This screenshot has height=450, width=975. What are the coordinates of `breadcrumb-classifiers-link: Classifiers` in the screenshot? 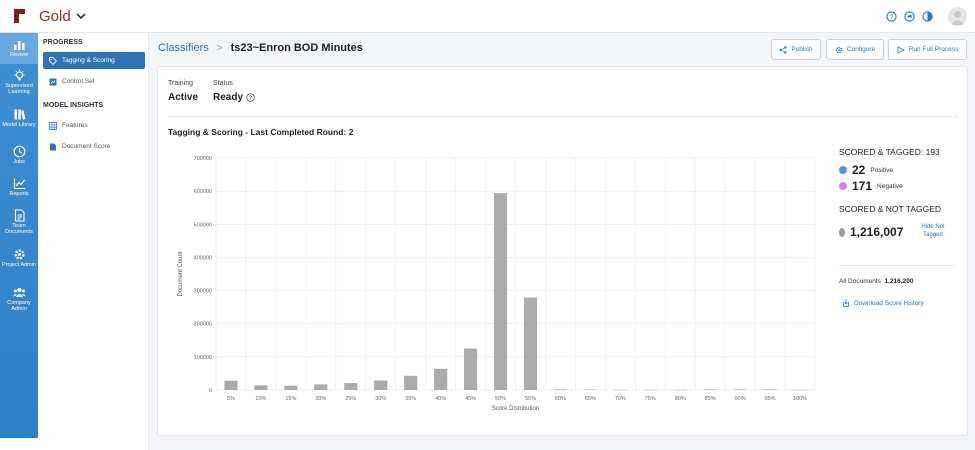 It's located at (183, 48).